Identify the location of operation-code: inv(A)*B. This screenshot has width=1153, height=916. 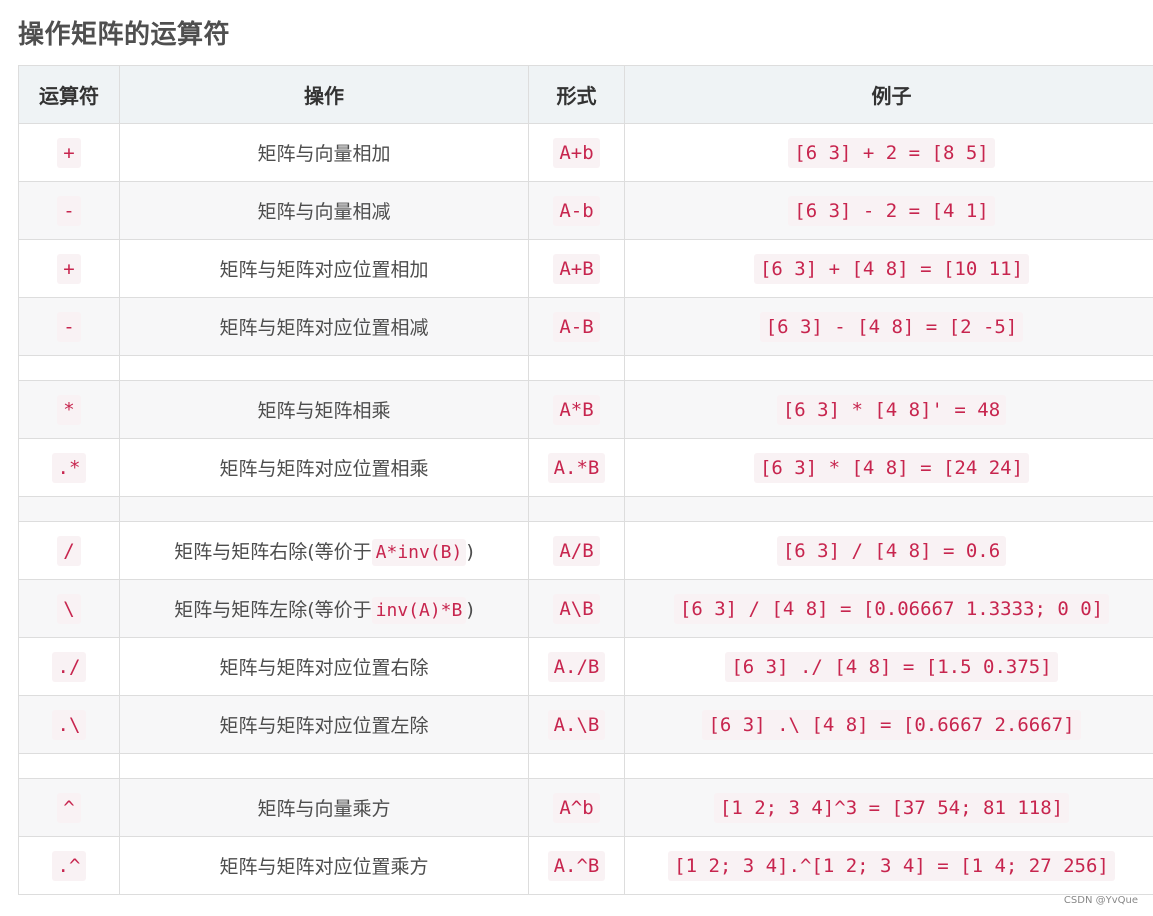
(419, 610).